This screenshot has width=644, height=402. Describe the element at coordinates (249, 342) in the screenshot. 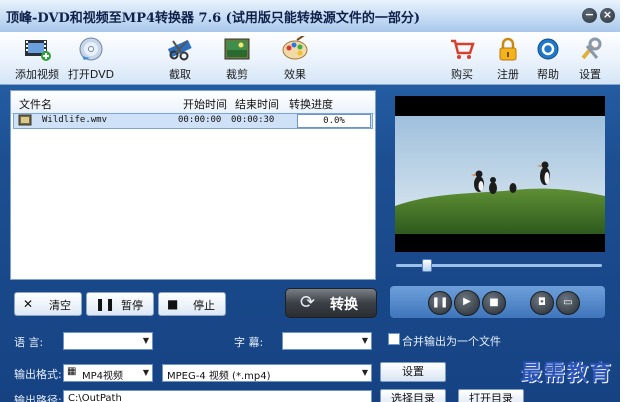

I see `subtitle-label: 字 幕:` at that location.